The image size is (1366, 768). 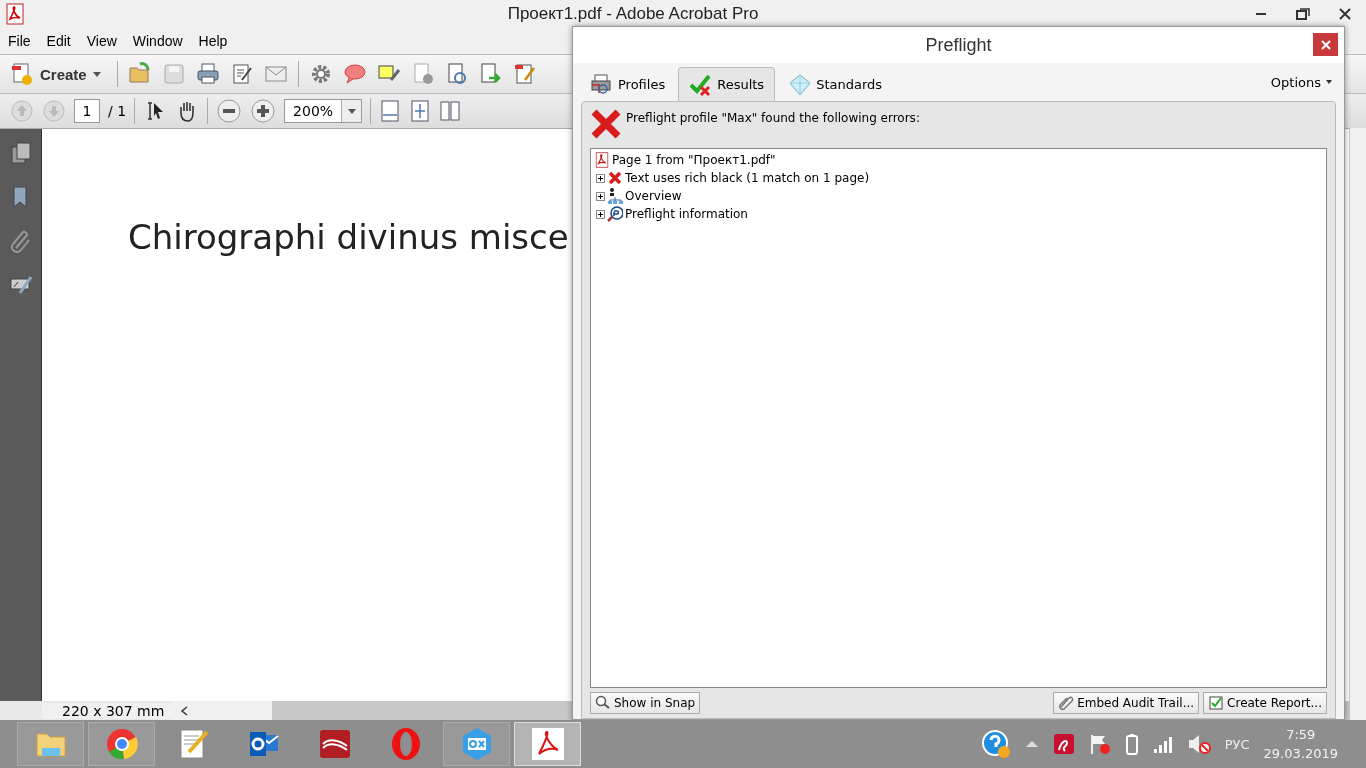 I want to click on speech-bubble-button, so click(x=354, y=74).